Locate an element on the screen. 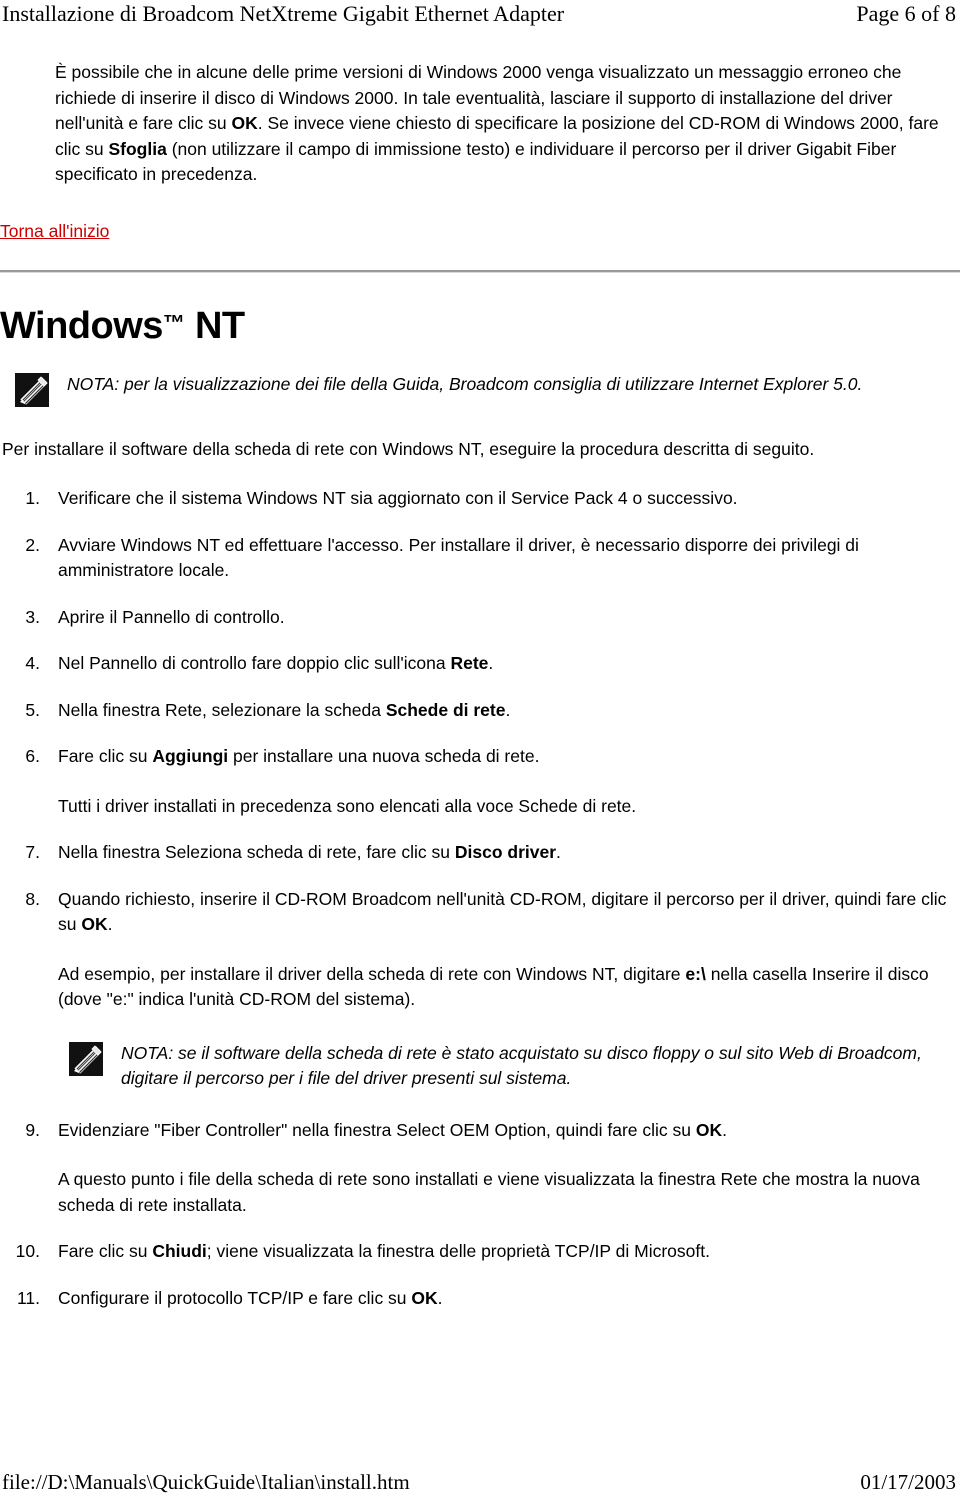  page-number-label: Page 6 of 8 is located at coordinates (906, 13).